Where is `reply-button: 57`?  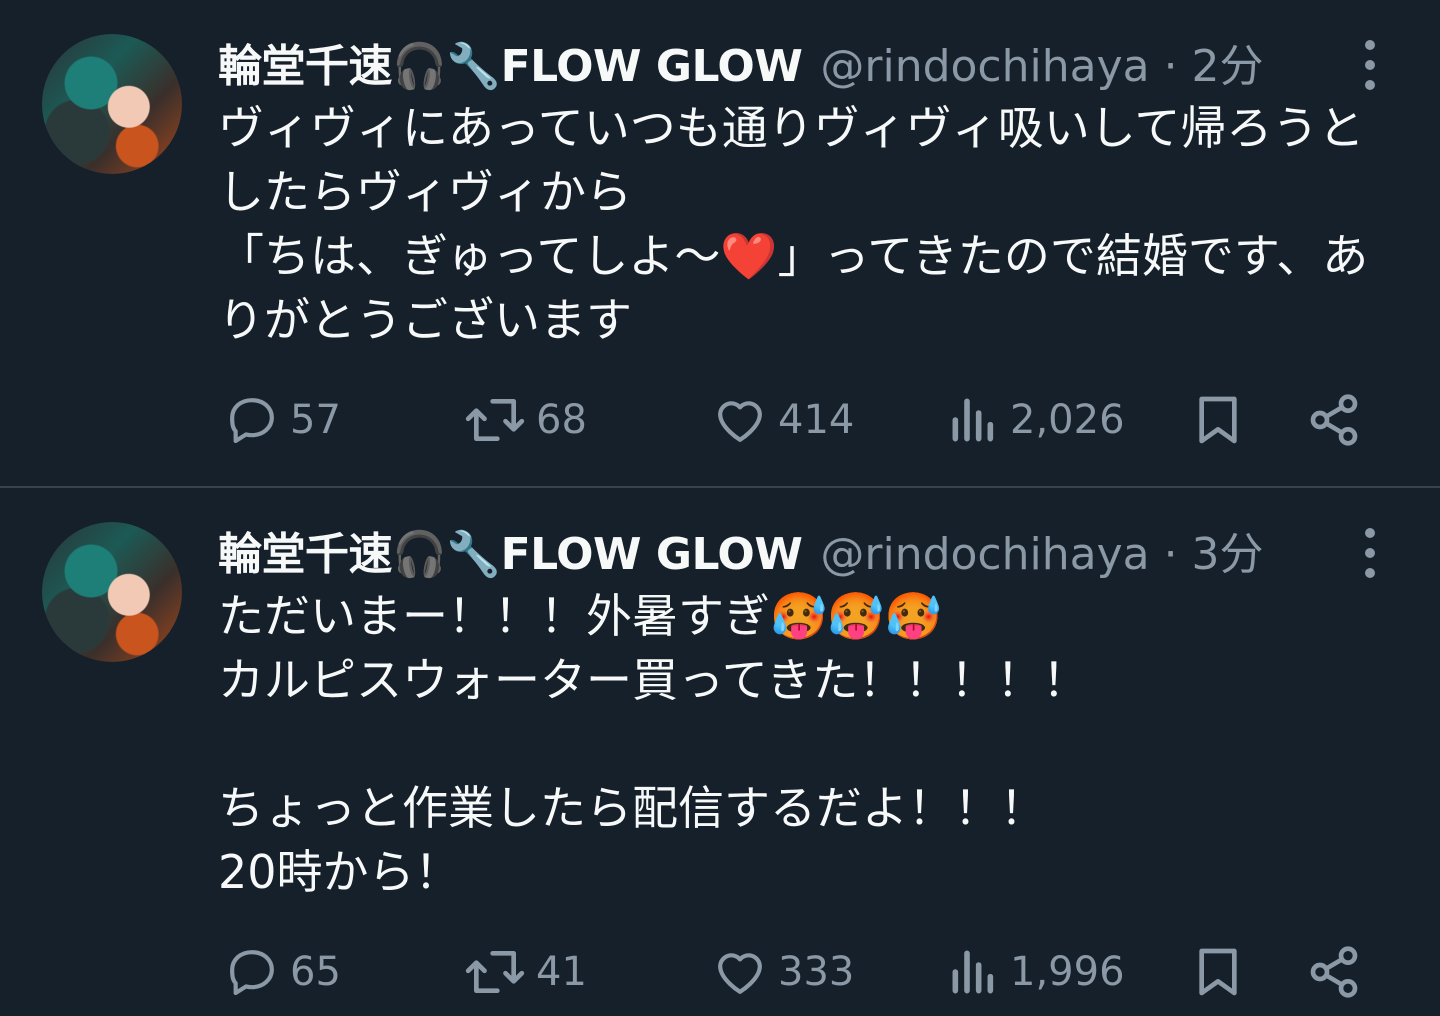 reply-button: 57 is located at coordinates (282, 420).